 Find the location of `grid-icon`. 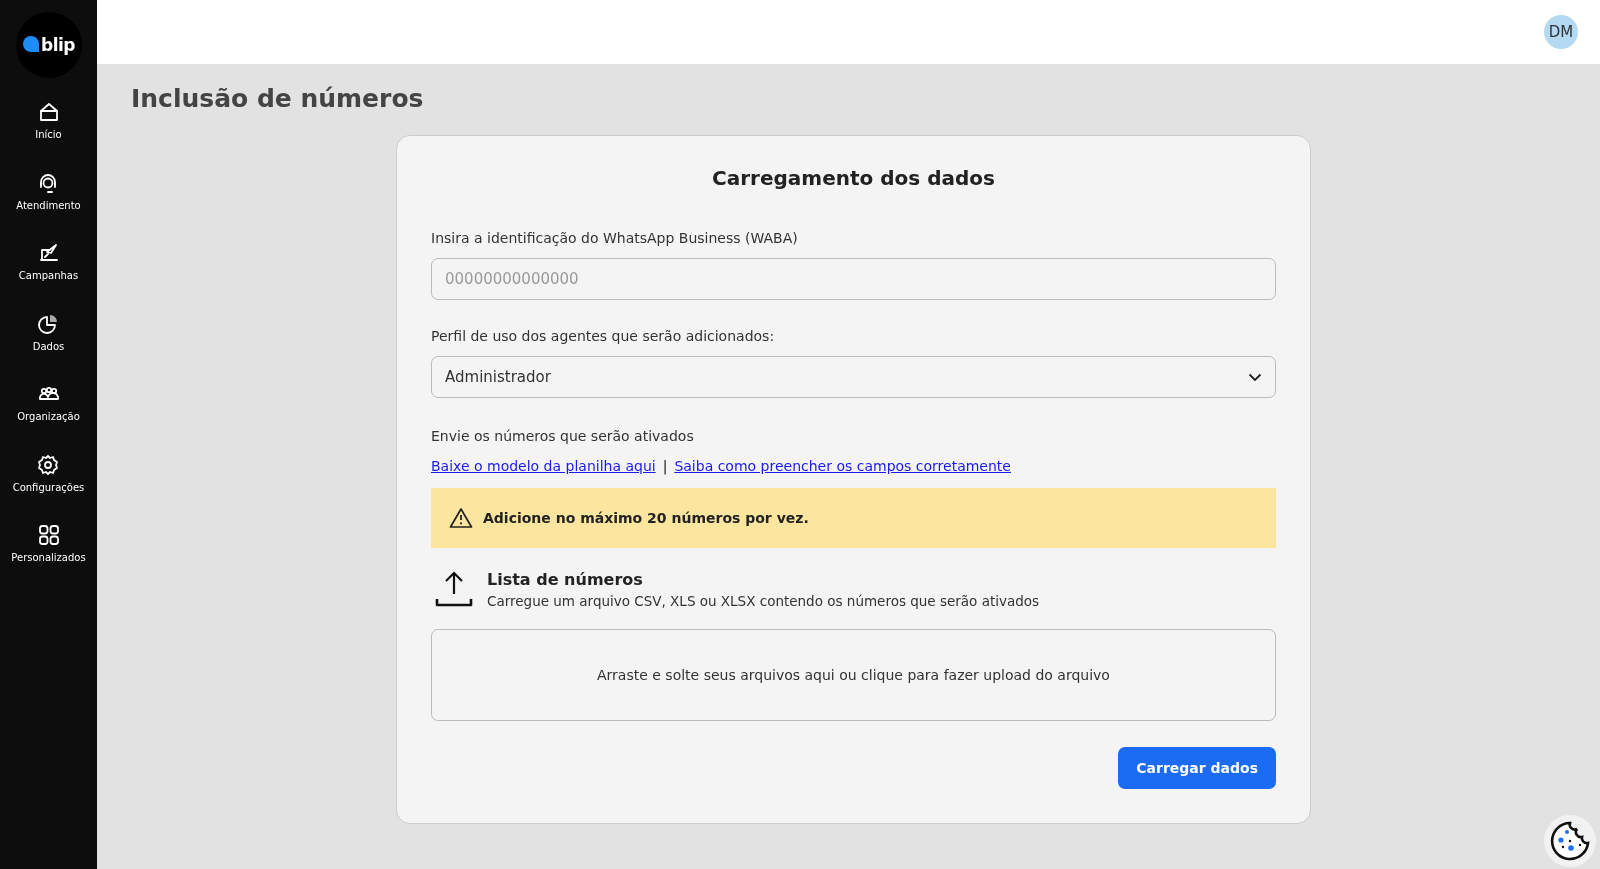

grid-icon is located at coordinates (48, 535).